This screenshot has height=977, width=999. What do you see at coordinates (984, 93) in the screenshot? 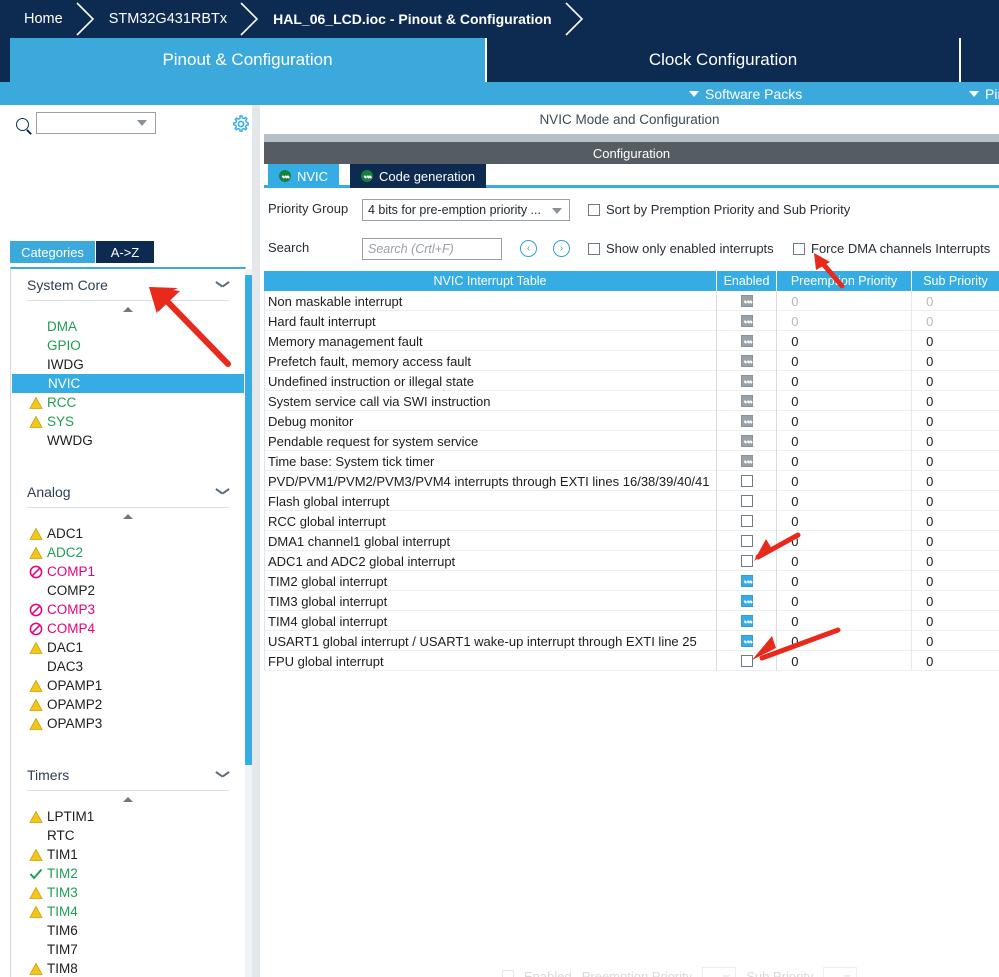
I see `pinout-menu: Pino` at bounding box center [984, 93].